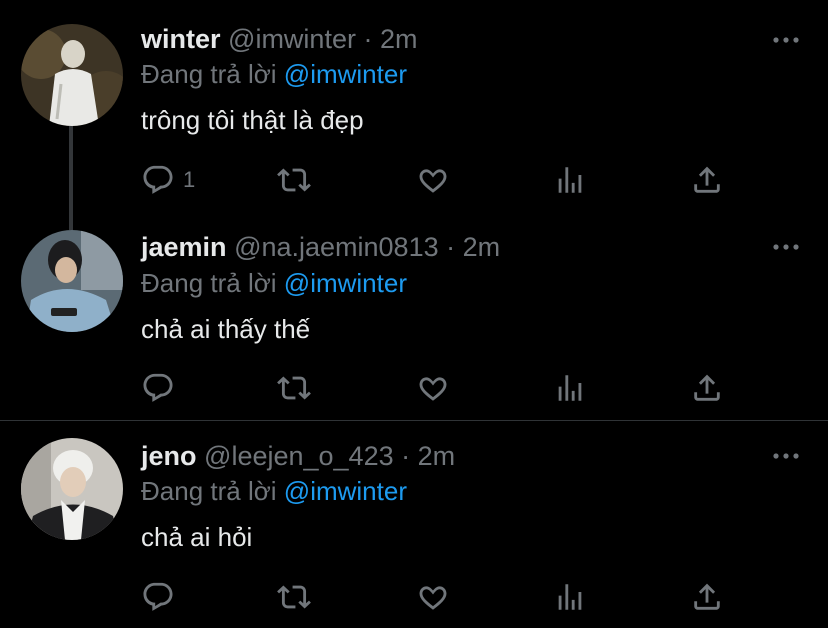  Describe the element at coordinates (252, 120) in the screenshot. I see `tweet-text: trông tôi thật là đẹp` at that location.